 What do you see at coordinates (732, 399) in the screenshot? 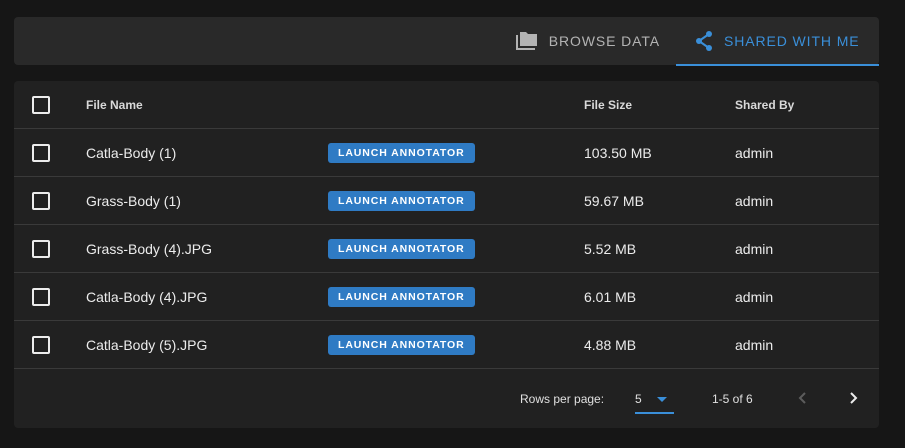
I see `pagination-range: 1-5 of 6` at bounding box center [732, 399].